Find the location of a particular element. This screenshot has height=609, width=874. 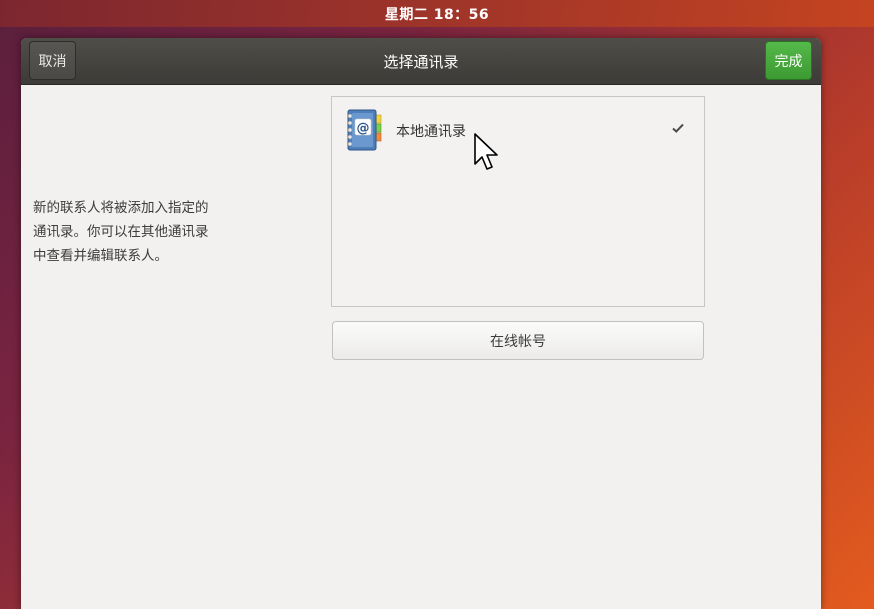

header-bar: 取消 选择通讯录 完成 is located at coordinates (421, 61).